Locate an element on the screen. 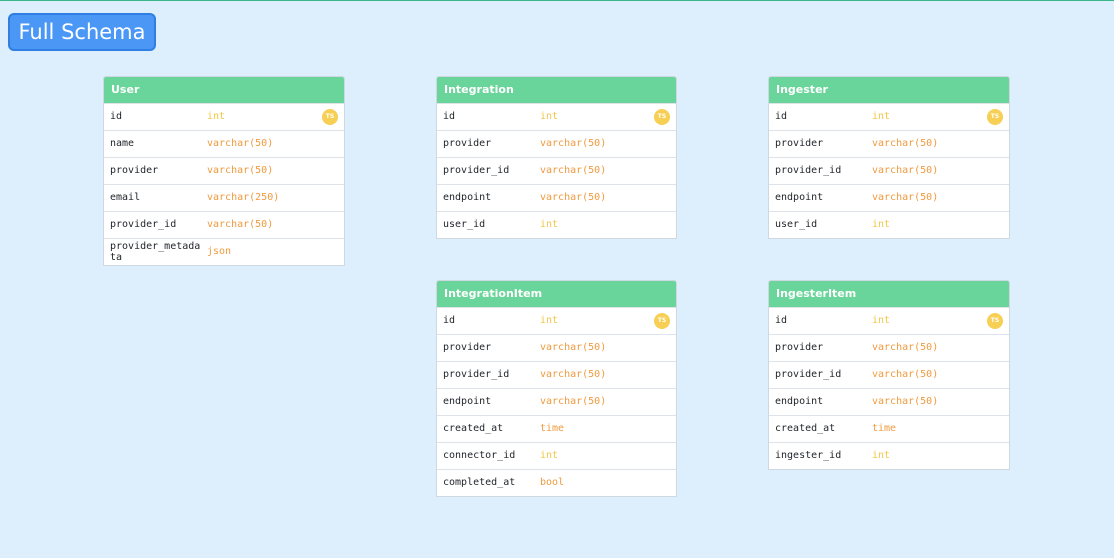 This screenshot has height=558, width=1114. table-header: Ingester is located at coordinates (889, 90).